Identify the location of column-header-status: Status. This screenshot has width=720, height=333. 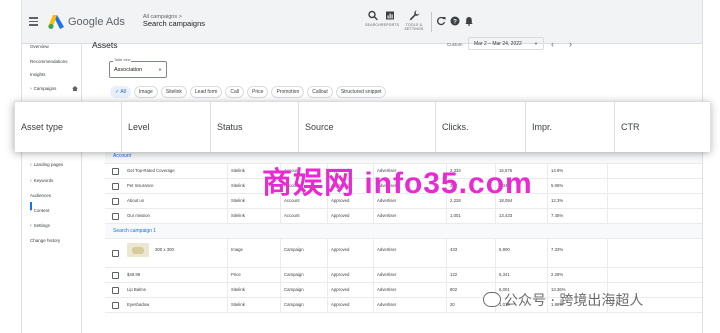
(255, 127).